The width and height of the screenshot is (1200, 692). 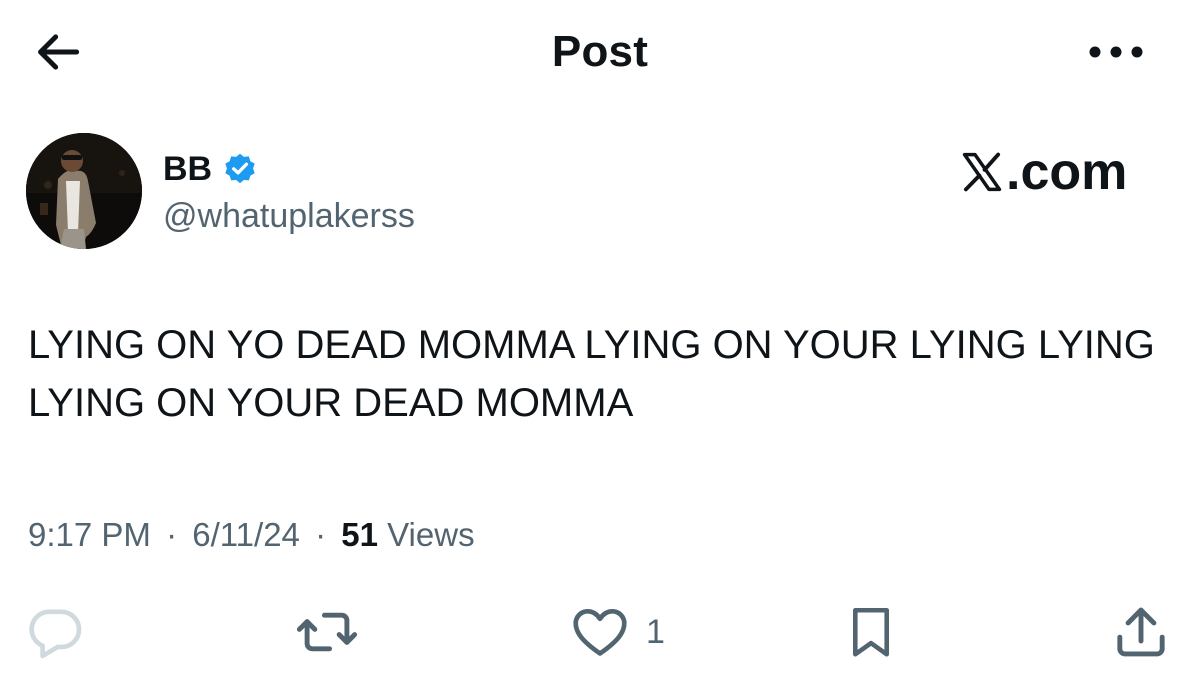 I want to click on views-count: 51, so click(x=359, y=534).